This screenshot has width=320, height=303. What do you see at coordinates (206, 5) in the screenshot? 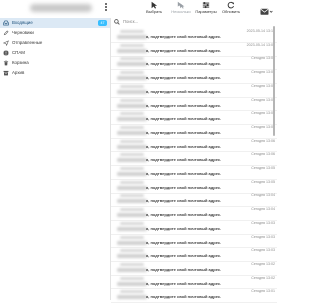
I see `options-icon` at bounding box center [206, 5].